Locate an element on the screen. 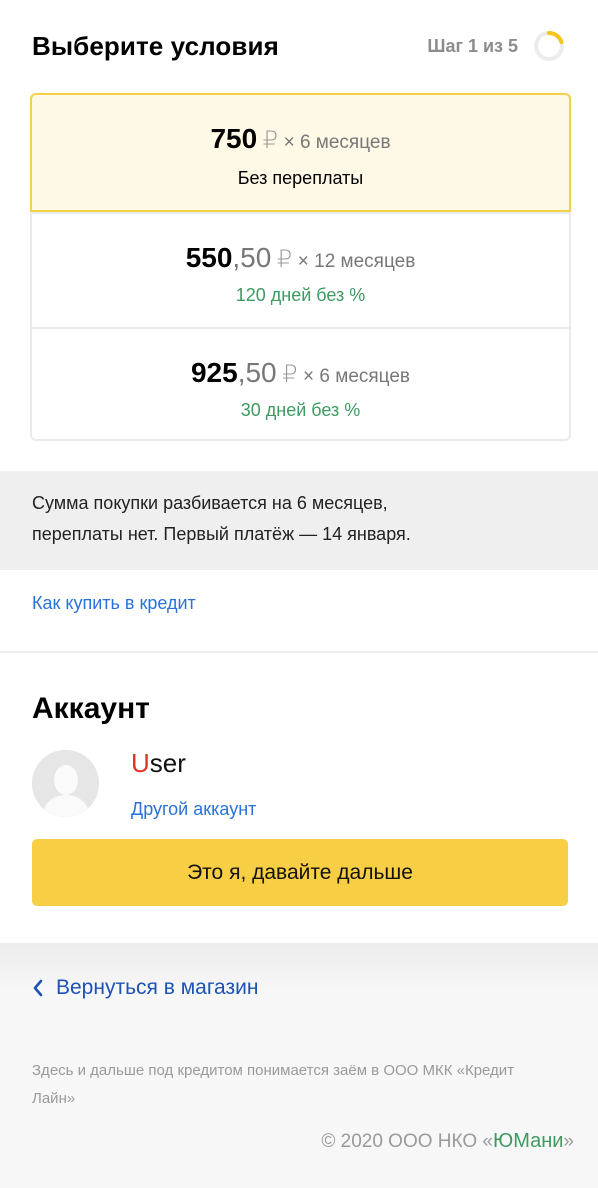 The image size is (598, 1188). progress-ring-icon is located at coordinates (549, 46).